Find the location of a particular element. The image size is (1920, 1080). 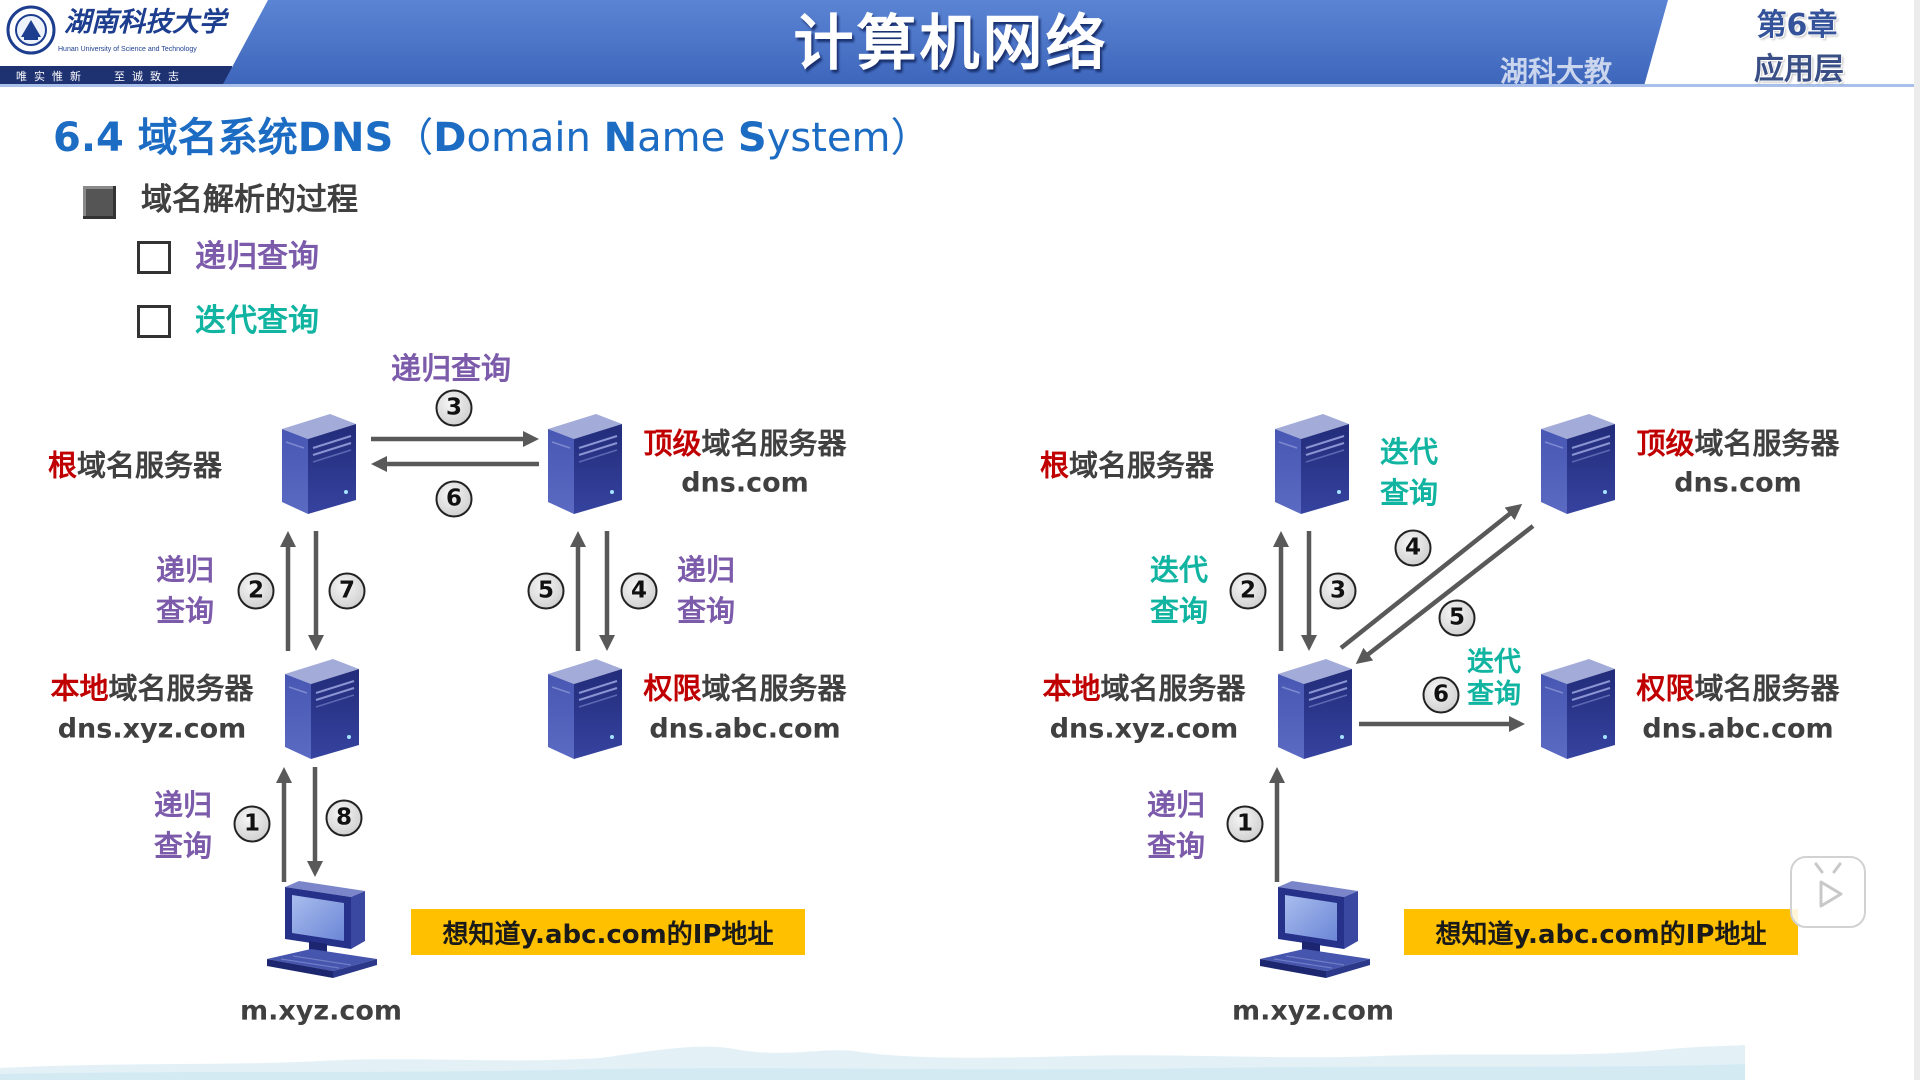

step-7-badge: 7 is located at coordinates (347, 591).